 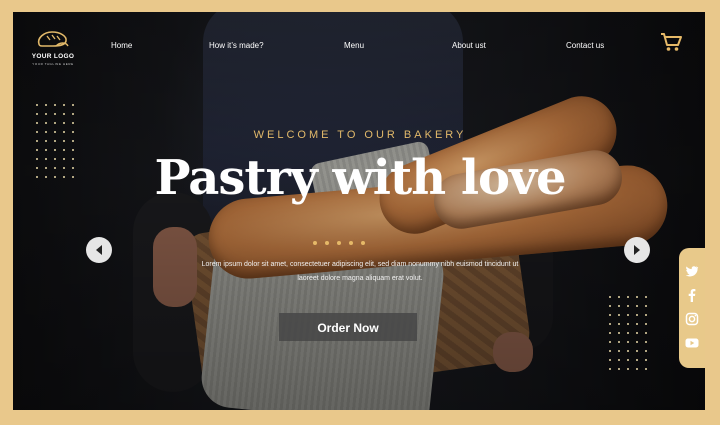 I want to click on prev-slide-button, so click(x=99, y=250).